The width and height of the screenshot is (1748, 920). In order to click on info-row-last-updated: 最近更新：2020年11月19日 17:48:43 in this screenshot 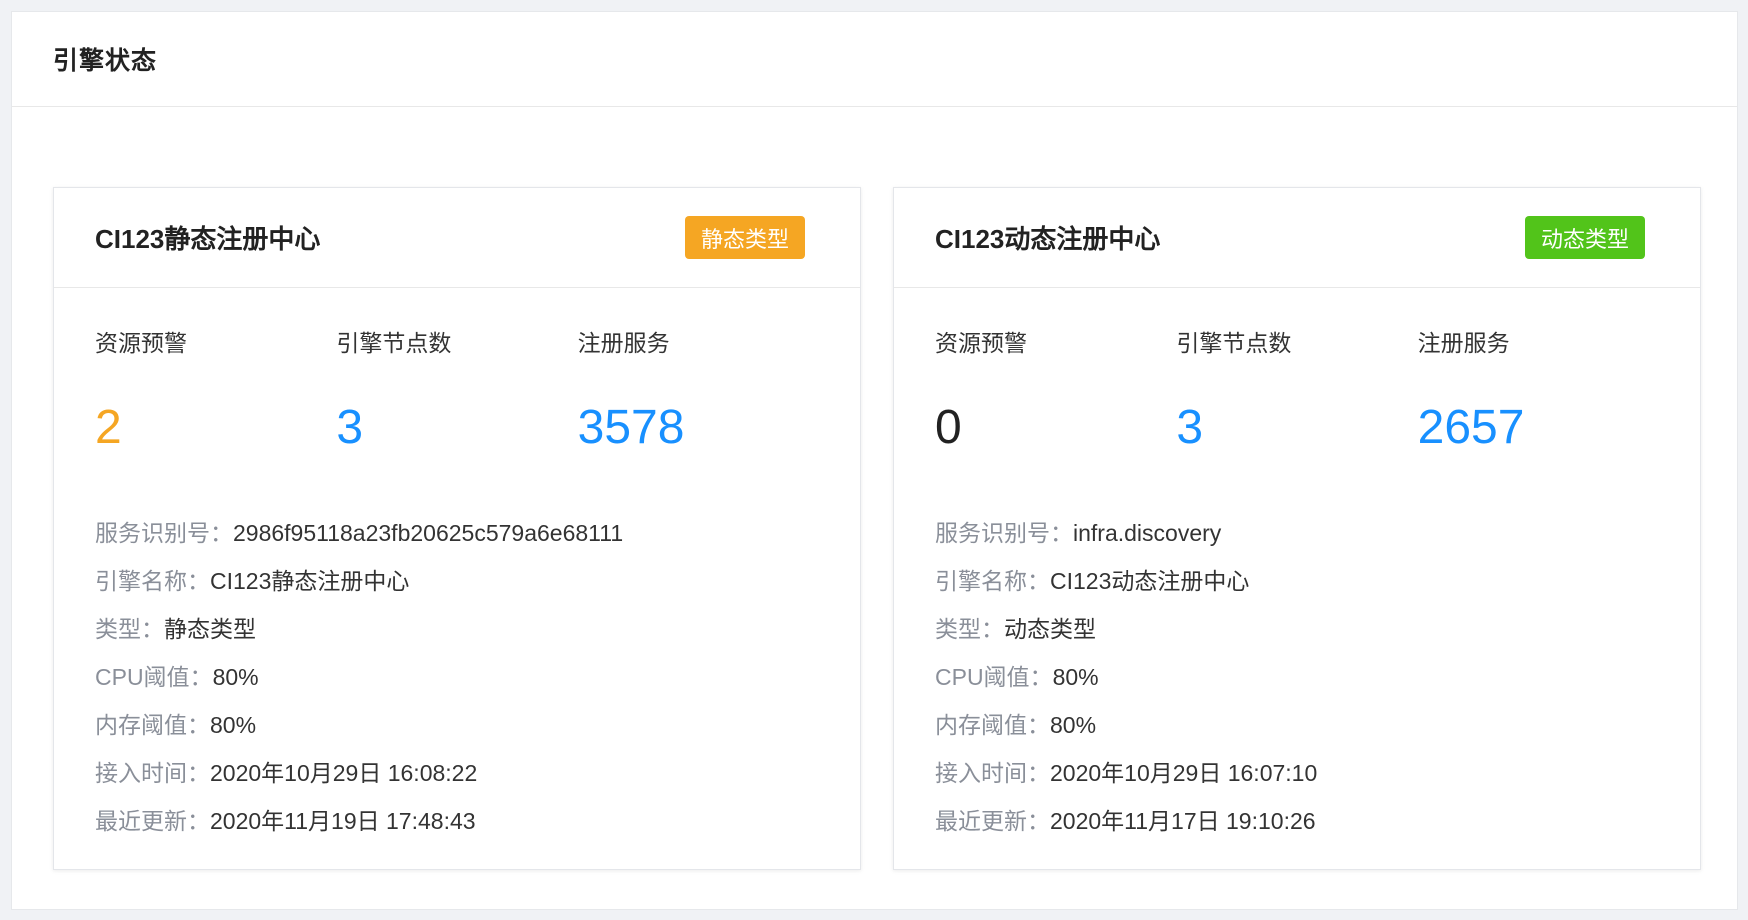, I will do `click(457, 830)`.